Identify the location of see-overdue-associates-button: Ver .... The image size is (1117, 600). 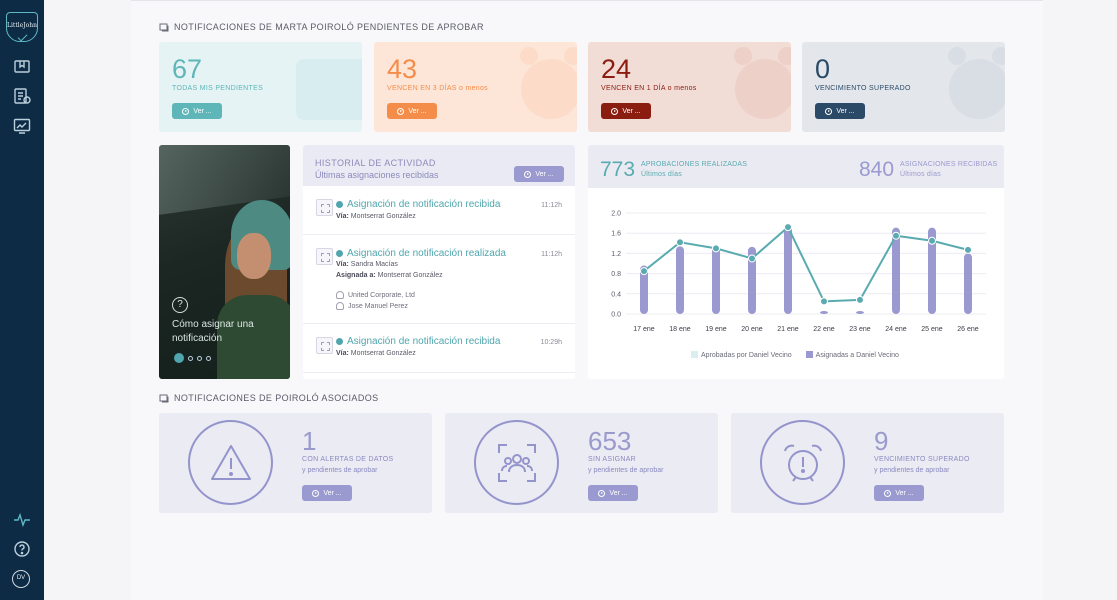
(899, 493).